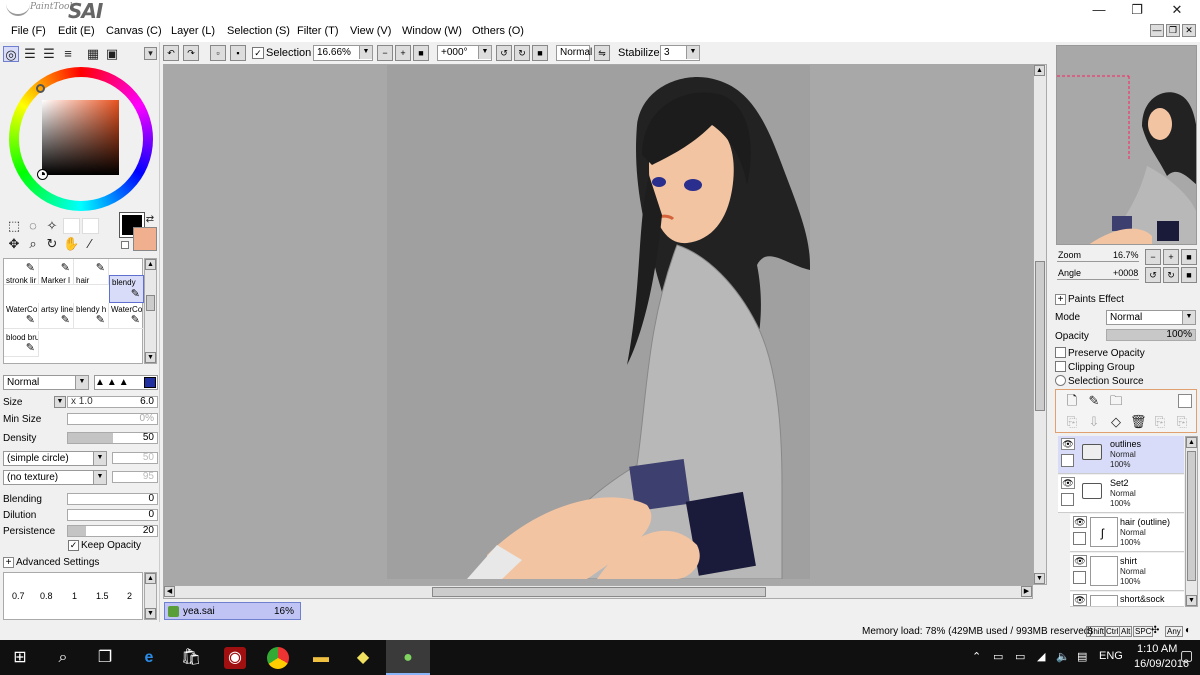 This screenshot has width=1200, height=675. Describe the element at coordinates (498, 31) in the screenshot. I see `menu-others: Others (O)` at that location.